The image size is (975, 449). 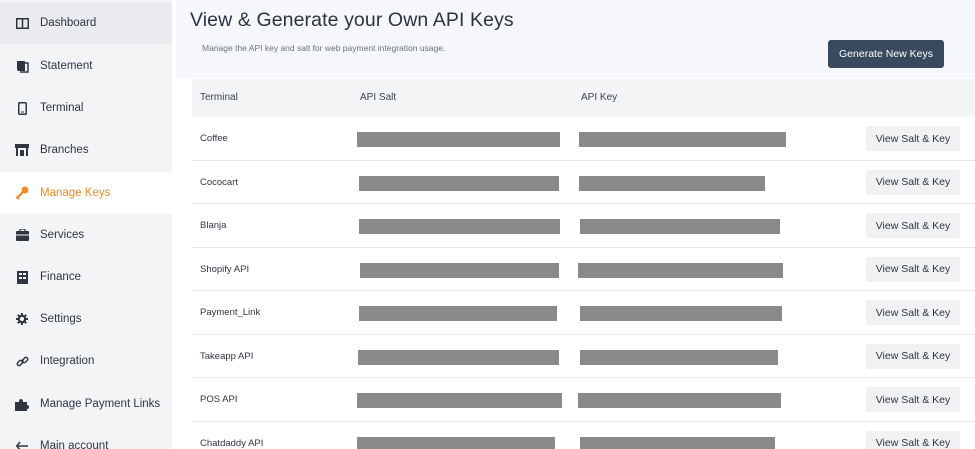 I want to click on sidebar-item-label: Statement, so click(x=66, y=66).